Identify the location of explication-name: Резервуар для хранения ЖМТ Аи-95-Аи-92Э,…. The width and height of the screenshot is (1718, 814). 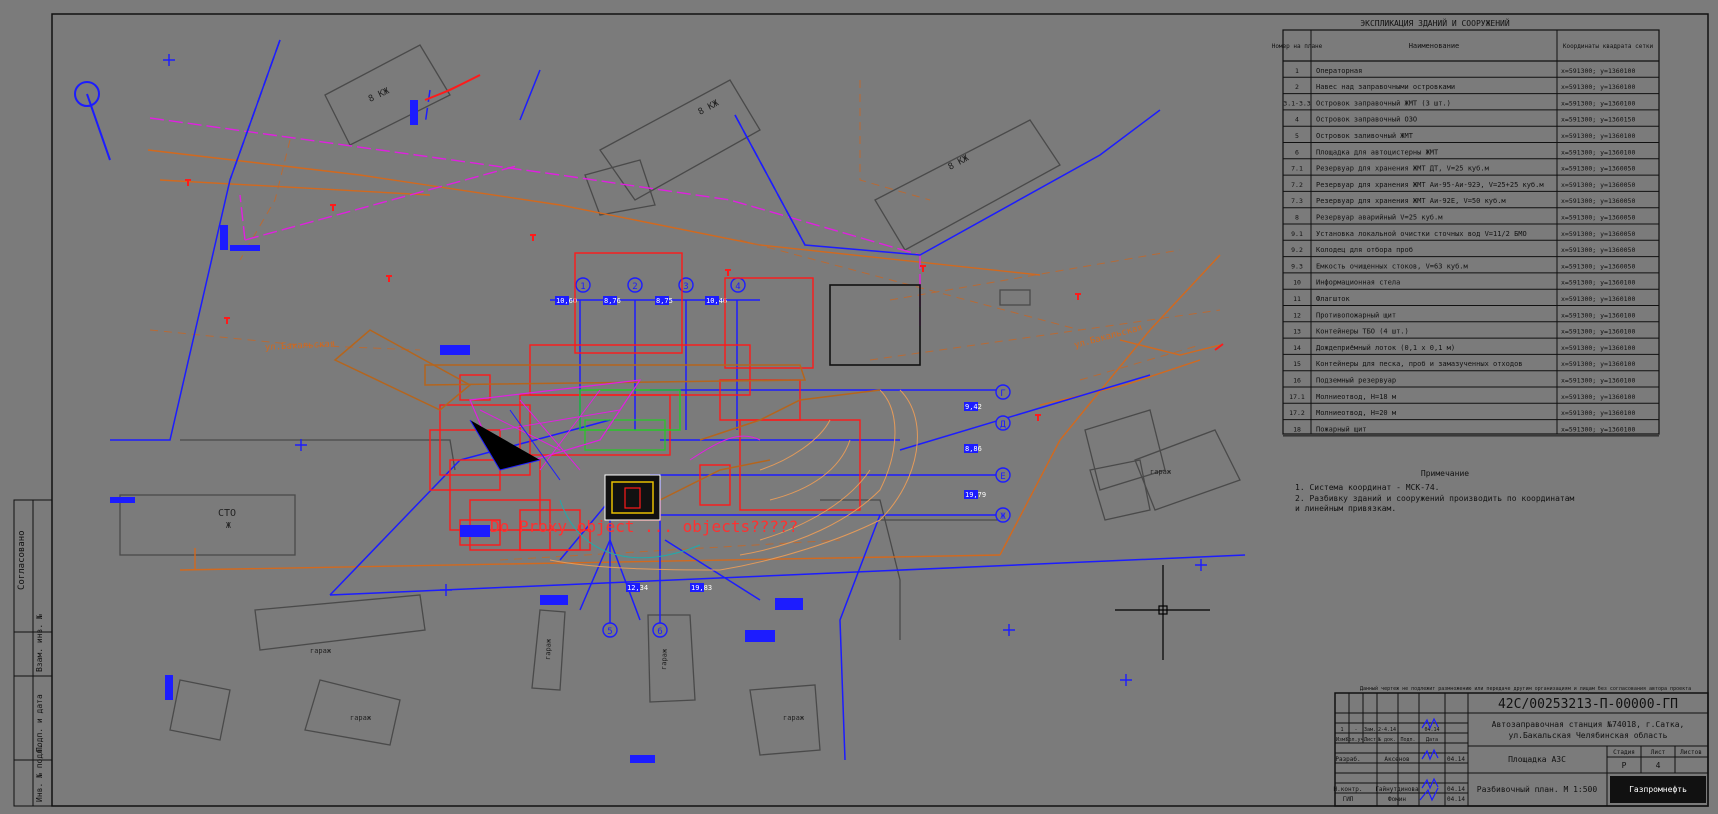
(1430, 185).